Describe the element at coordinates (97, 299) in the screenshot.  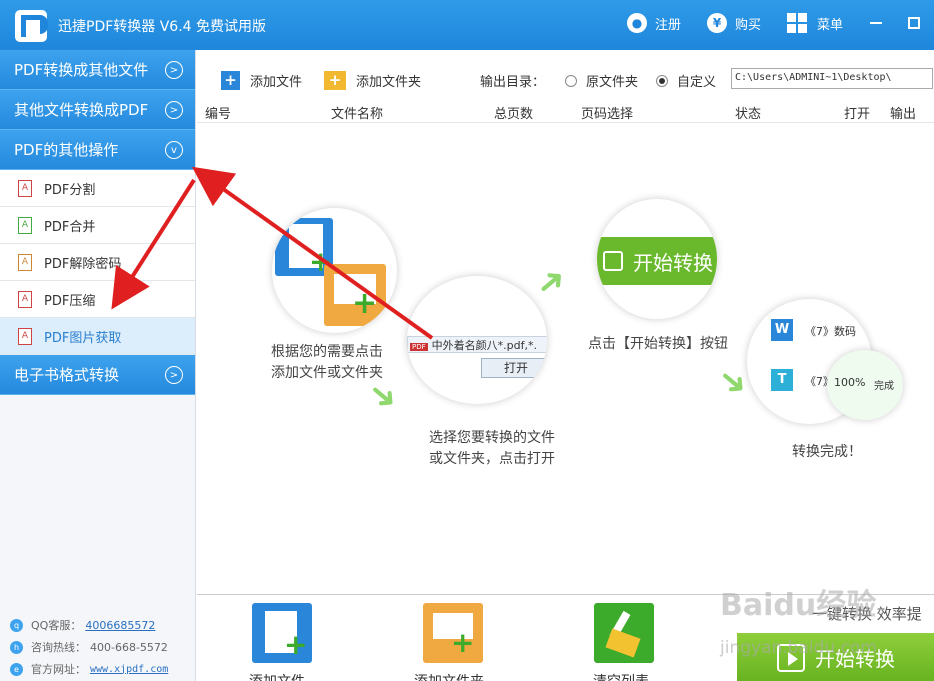
I see `sidebar-item-pdf-compress: A PDF压缩` at that location.